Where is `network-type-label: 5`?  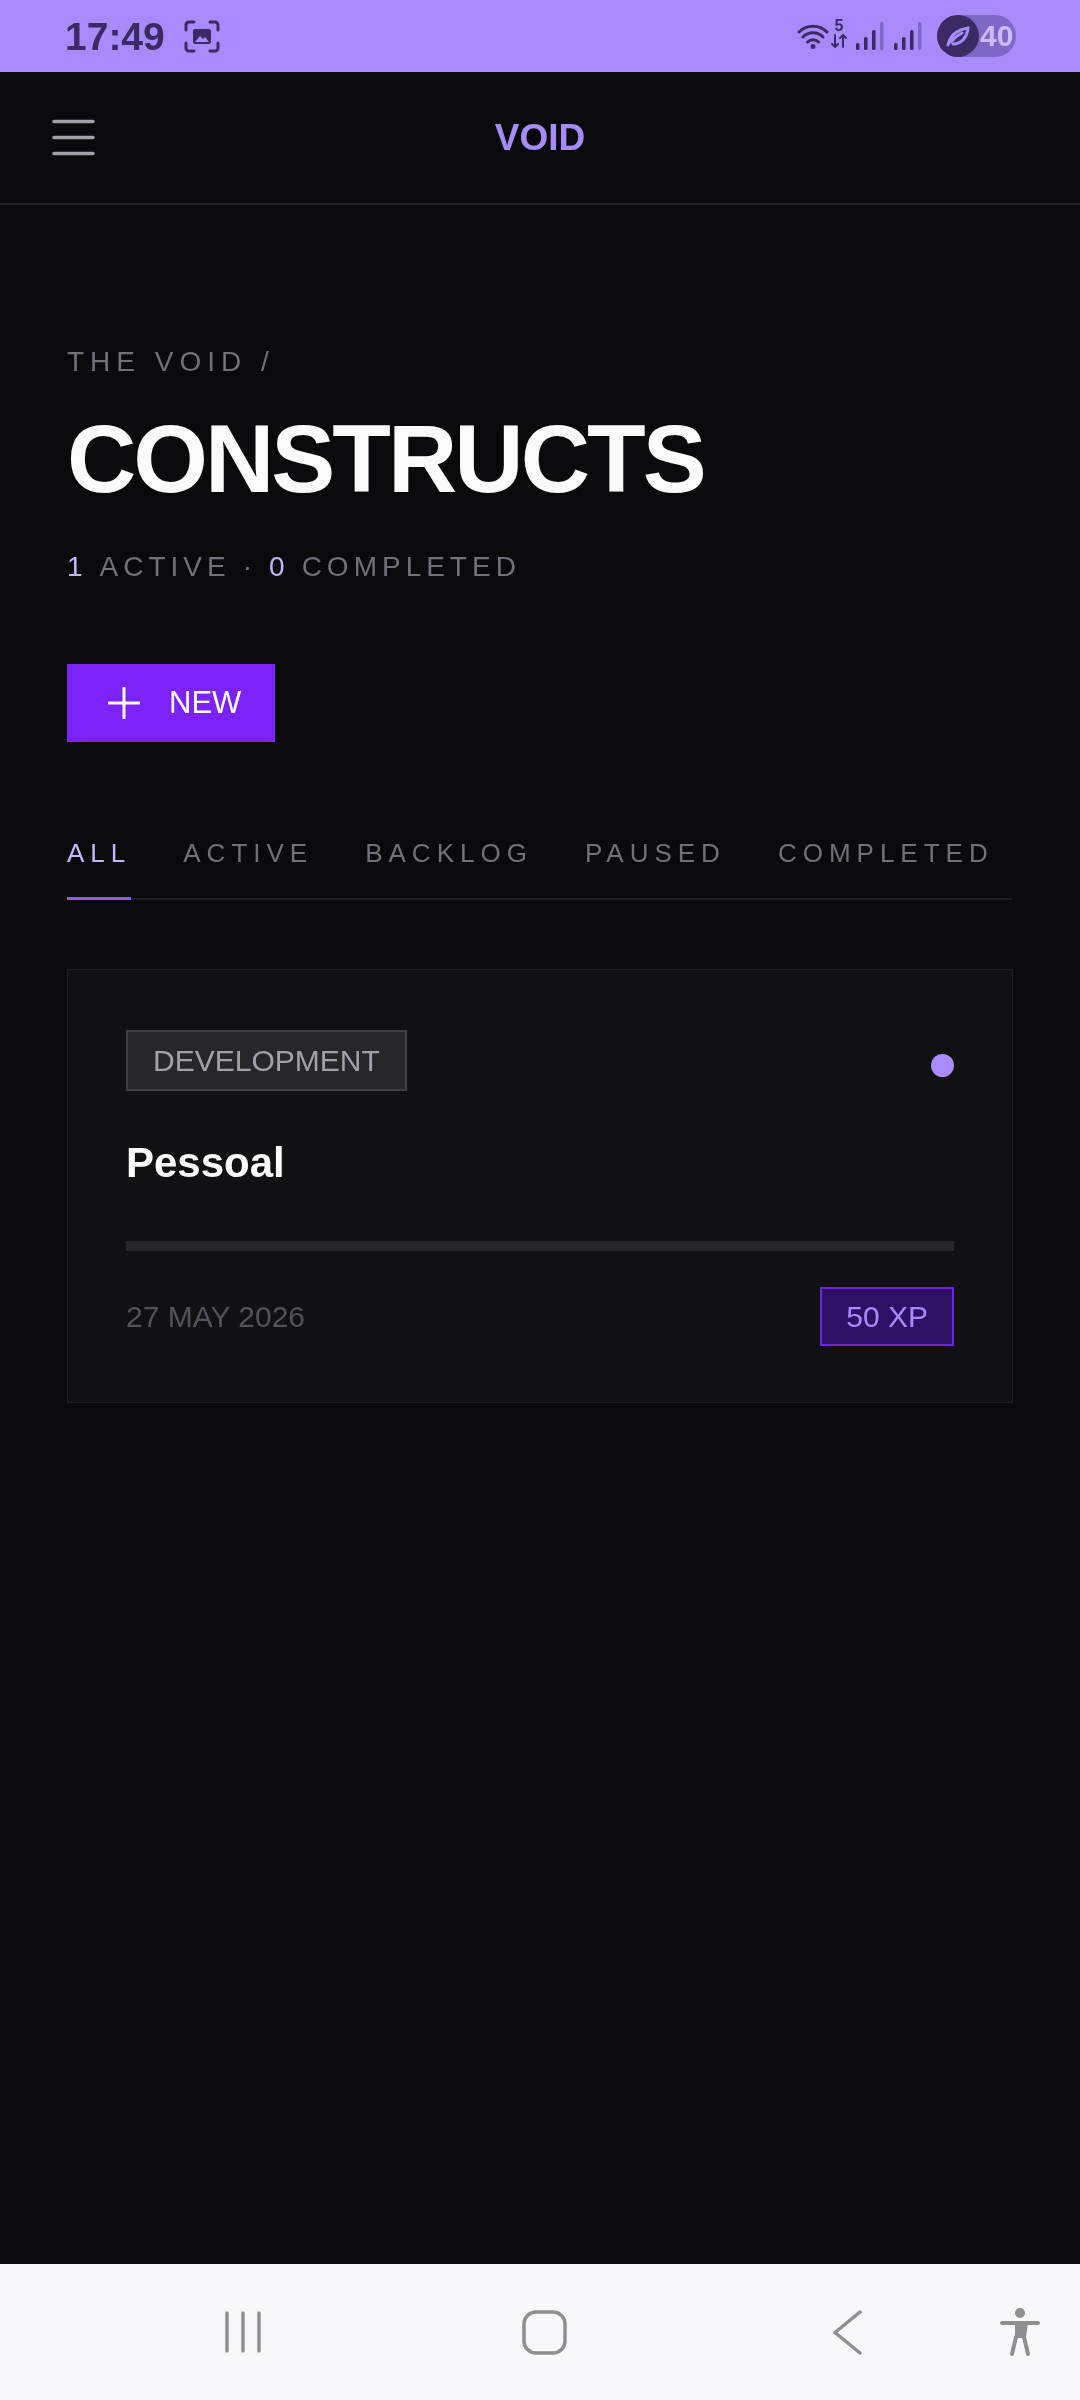
network-type-label: 5 is located at coordinates (839, 26).